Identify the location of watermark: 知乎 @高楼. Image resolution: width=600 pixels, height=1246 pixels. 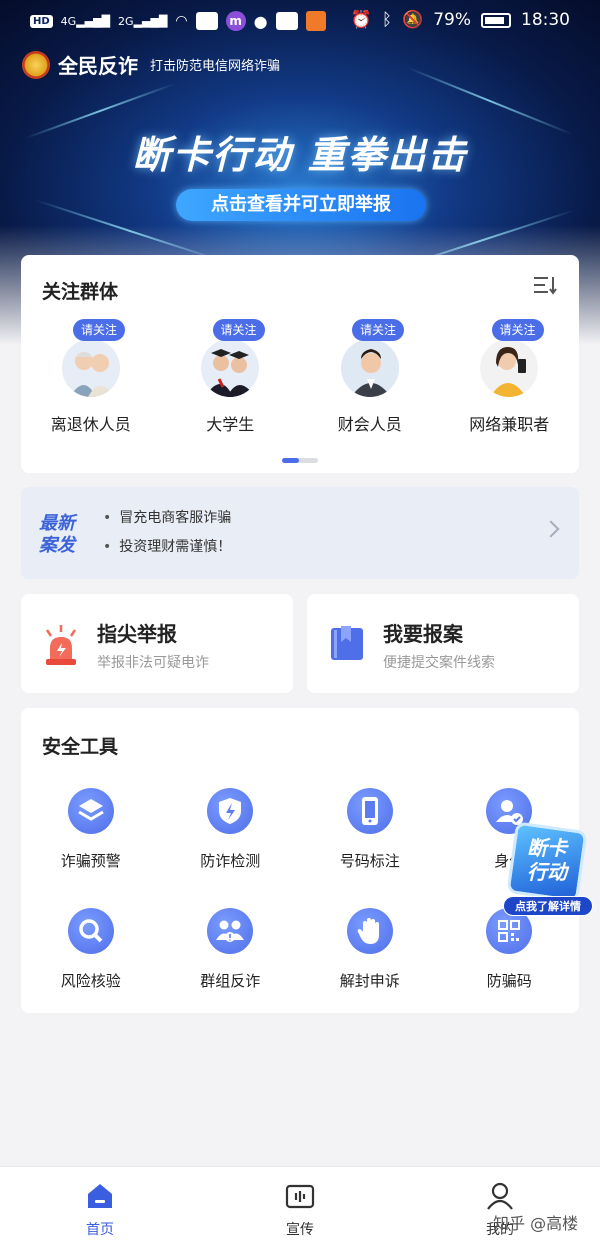
(536, 1223).